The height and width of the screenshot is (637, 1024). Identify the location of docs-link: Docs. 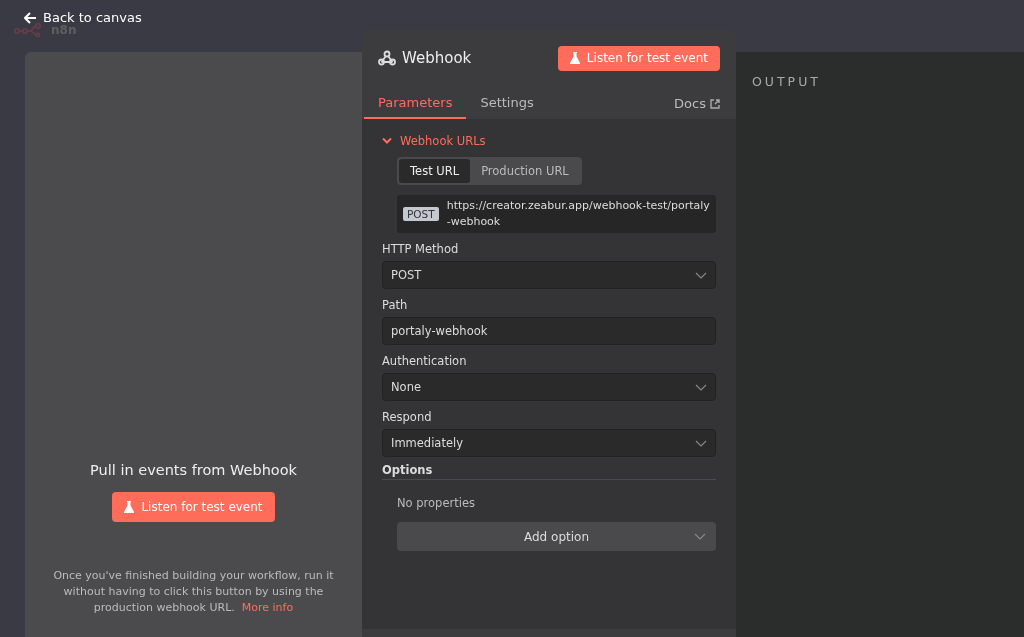
(697, 107).